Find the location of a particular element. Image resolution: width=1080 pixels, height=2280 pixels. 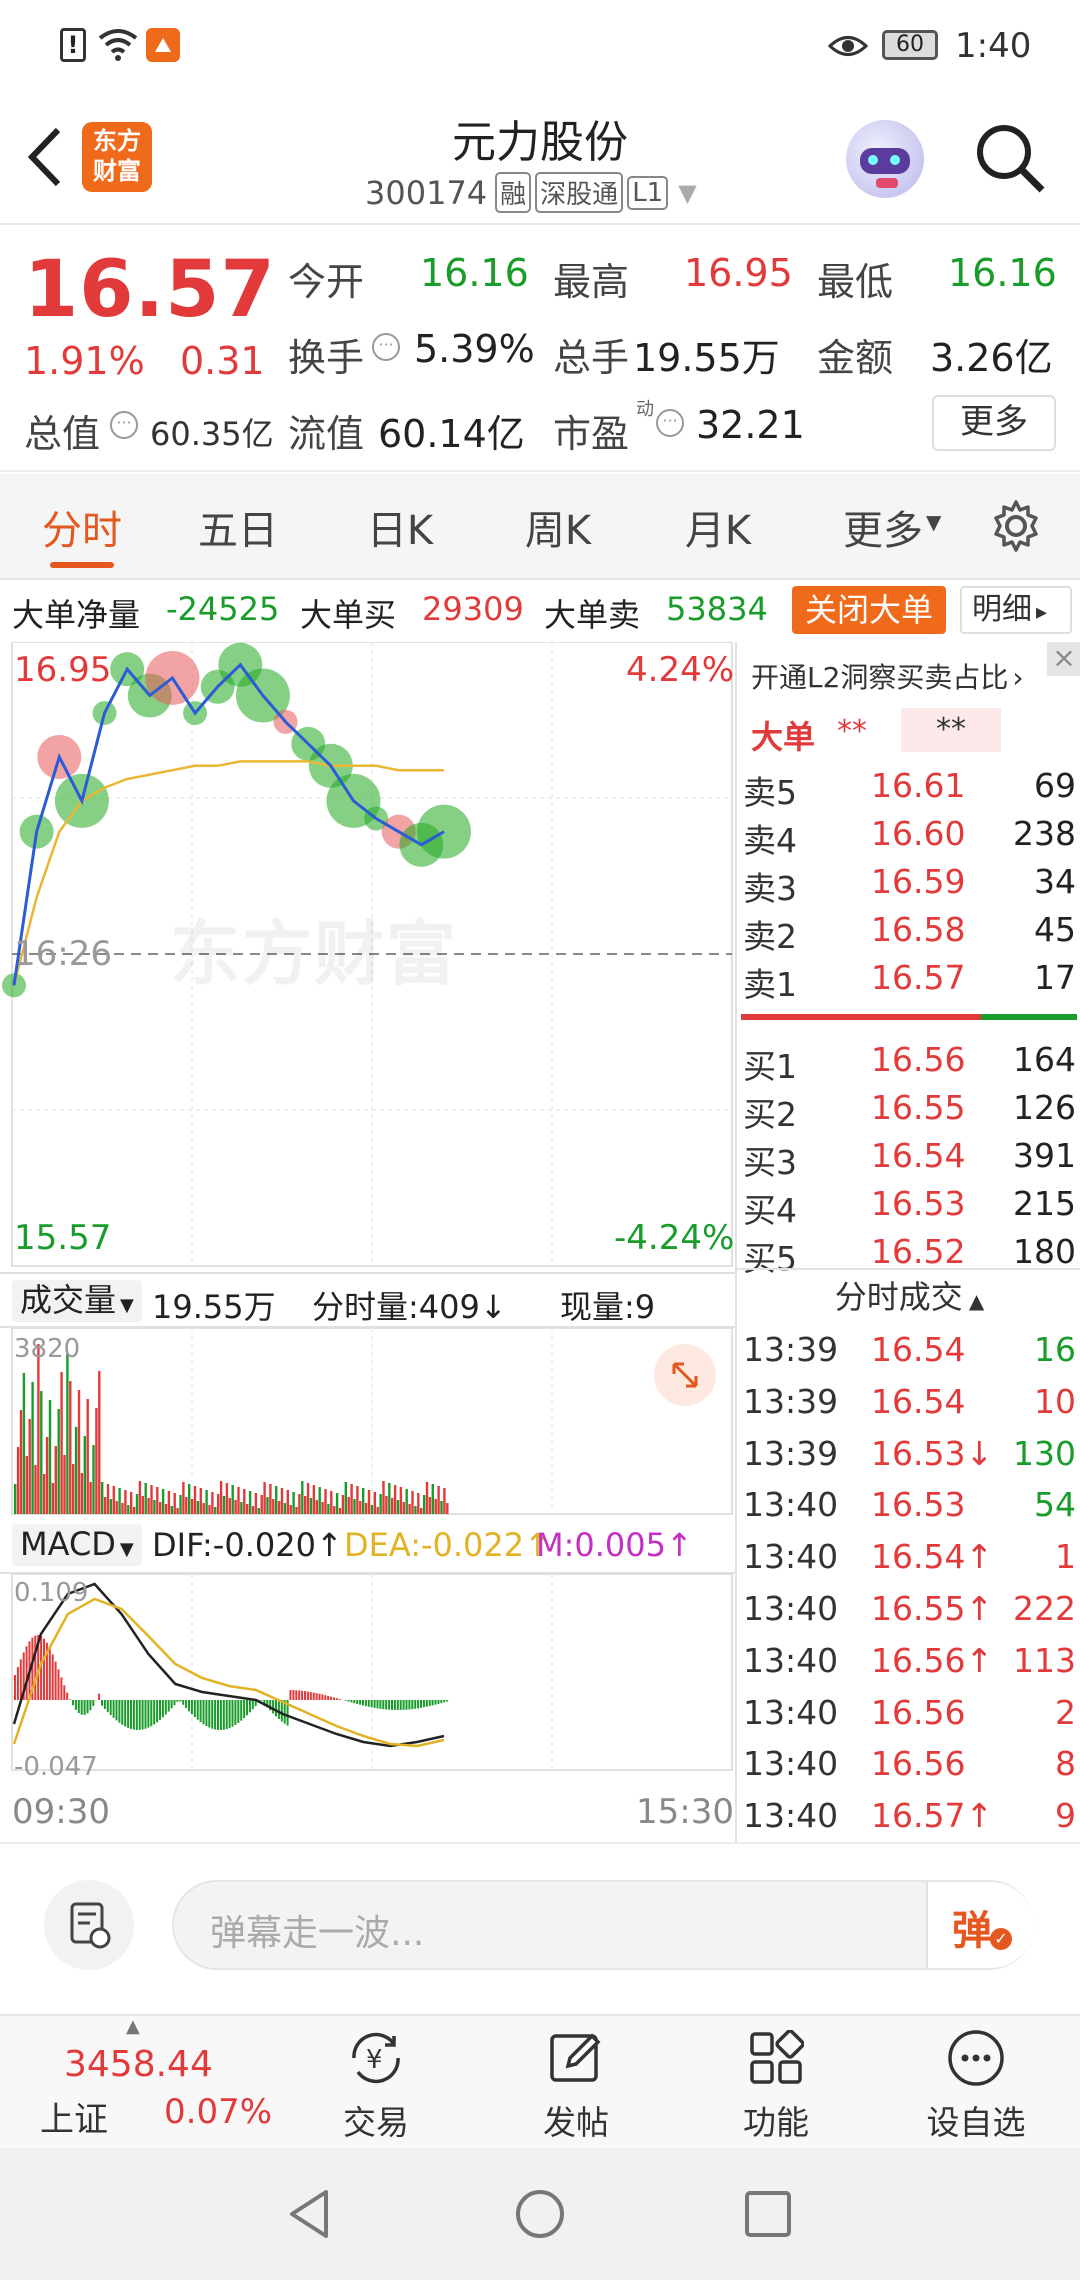

buy-row: 买3 16.54 391 is located at coordinates (908, 1158).